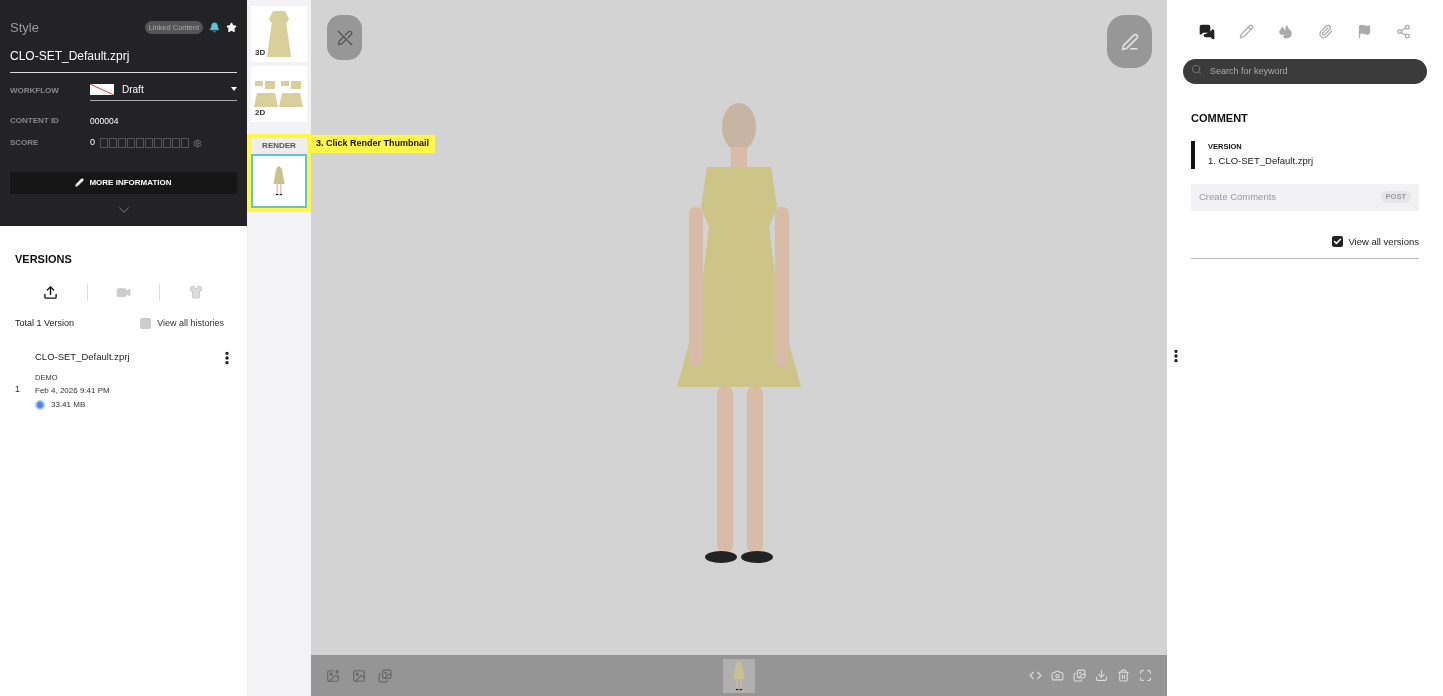  I want to click on image-icon, so click(359, 675).